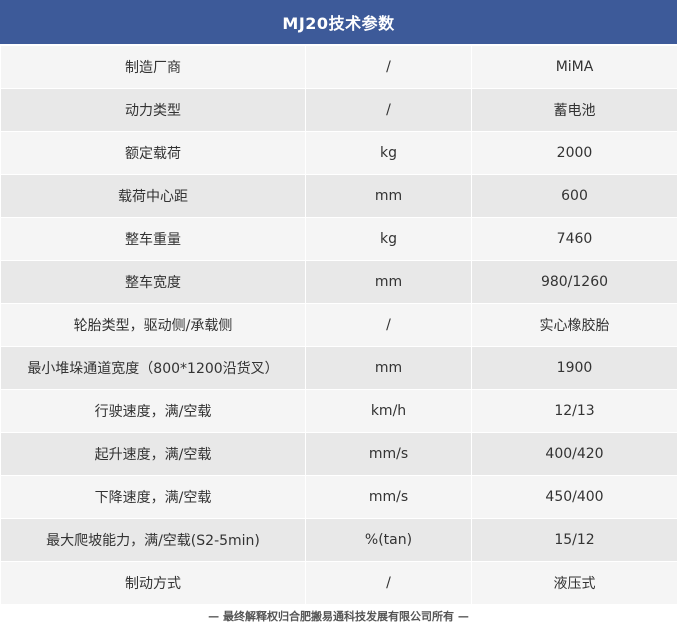 The width and height of the screenshot is (677, 627). I want to click on table-row: 动力类型 / 蓄电池, so click(339, 110).